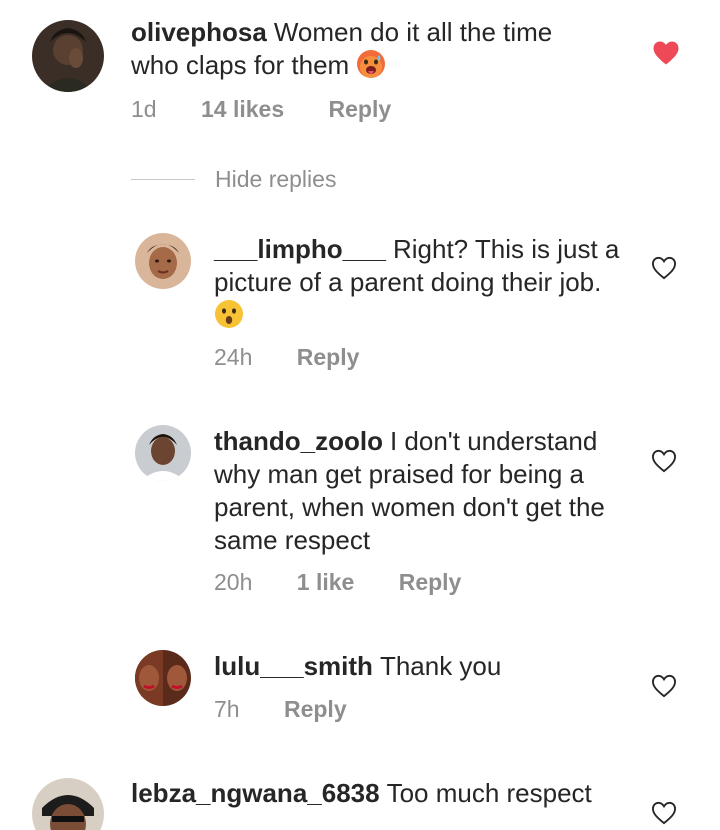 The image size is (720, 830). What do you see at coordinates (326, 582) in the screenshot?
I see `comment-likes: 1 like` at bounding box center [326, 582].